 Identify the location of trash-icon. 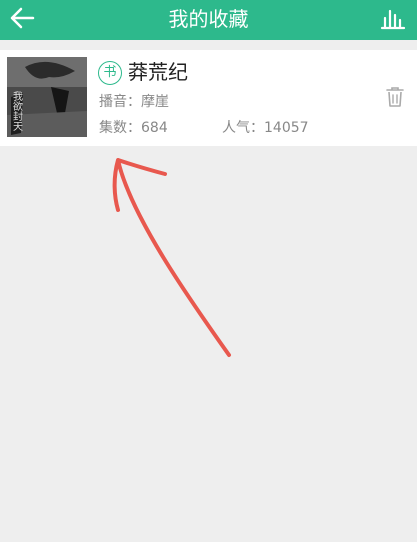
(395, 99).